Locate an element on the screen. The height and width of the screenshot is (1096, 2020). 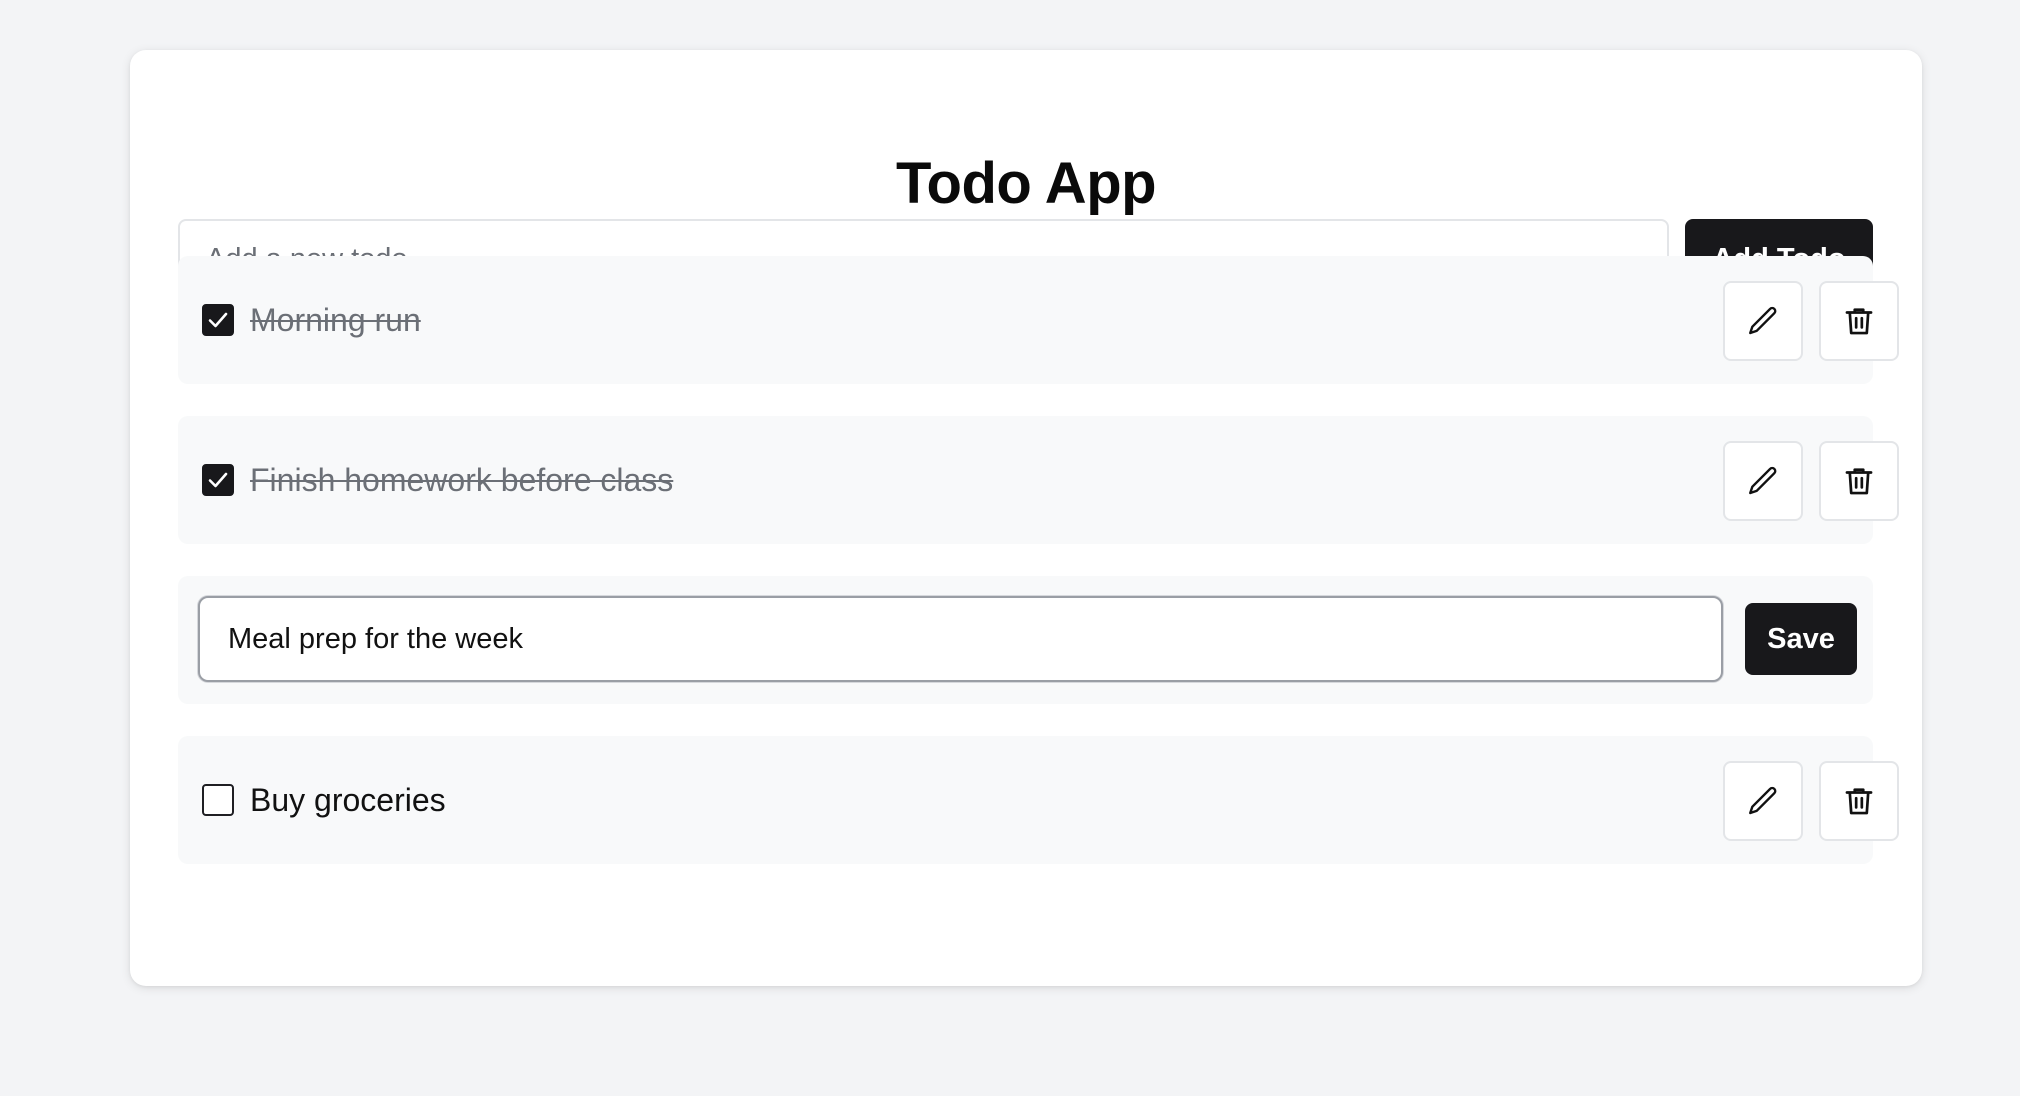
todo-text: Finish homework before class is located at coordinates (462, 480).